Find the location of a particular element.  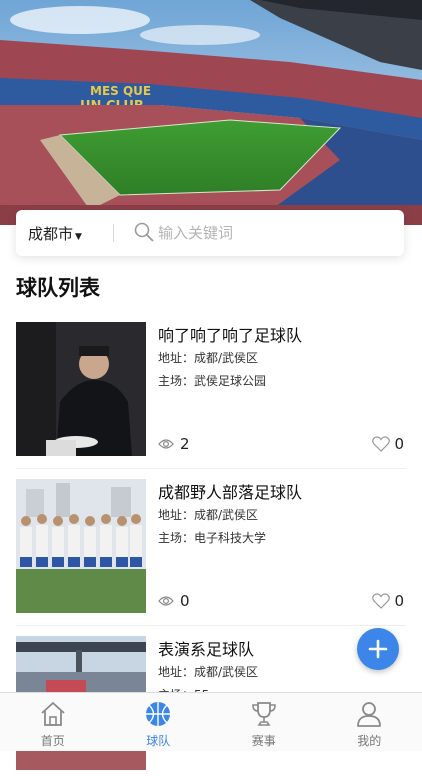

search-bar: 成都市▼ is located at coordinates (210, 233).